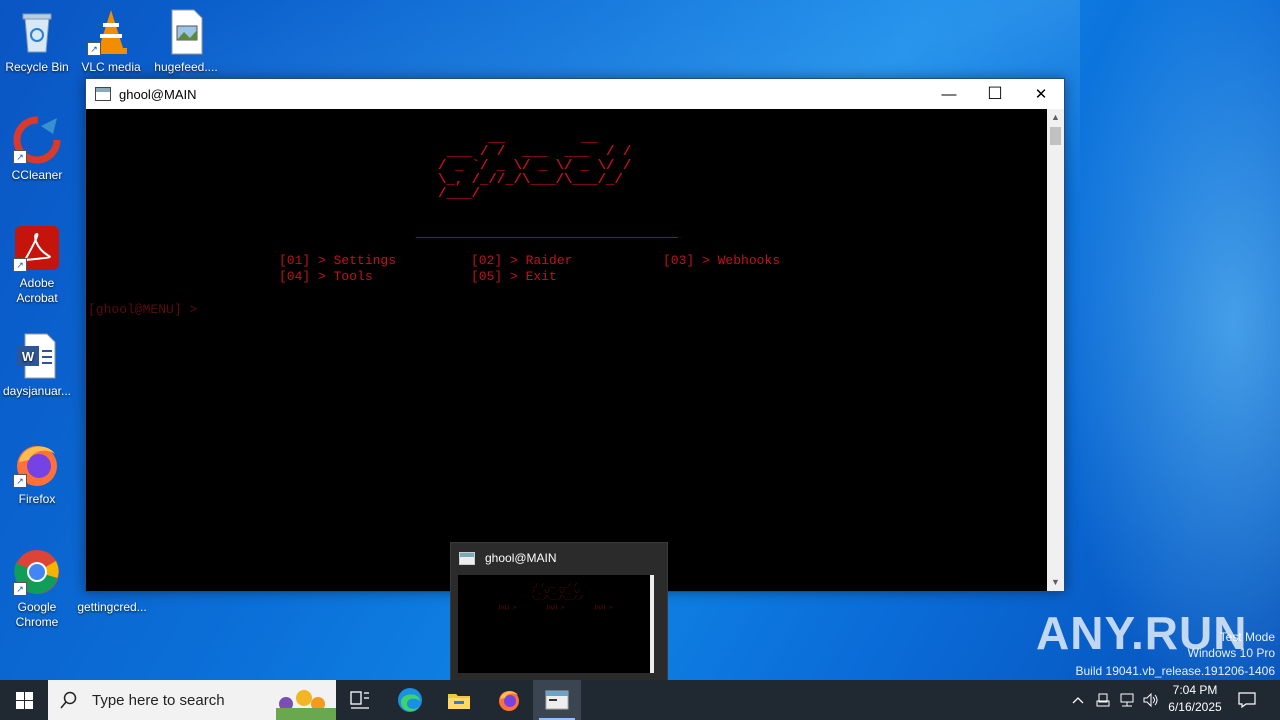 Image resolution: width=1280 pixels, height=720 pixels. I want to click on preview-menu: [01] > [02] > [03] >, so click(555, 608).